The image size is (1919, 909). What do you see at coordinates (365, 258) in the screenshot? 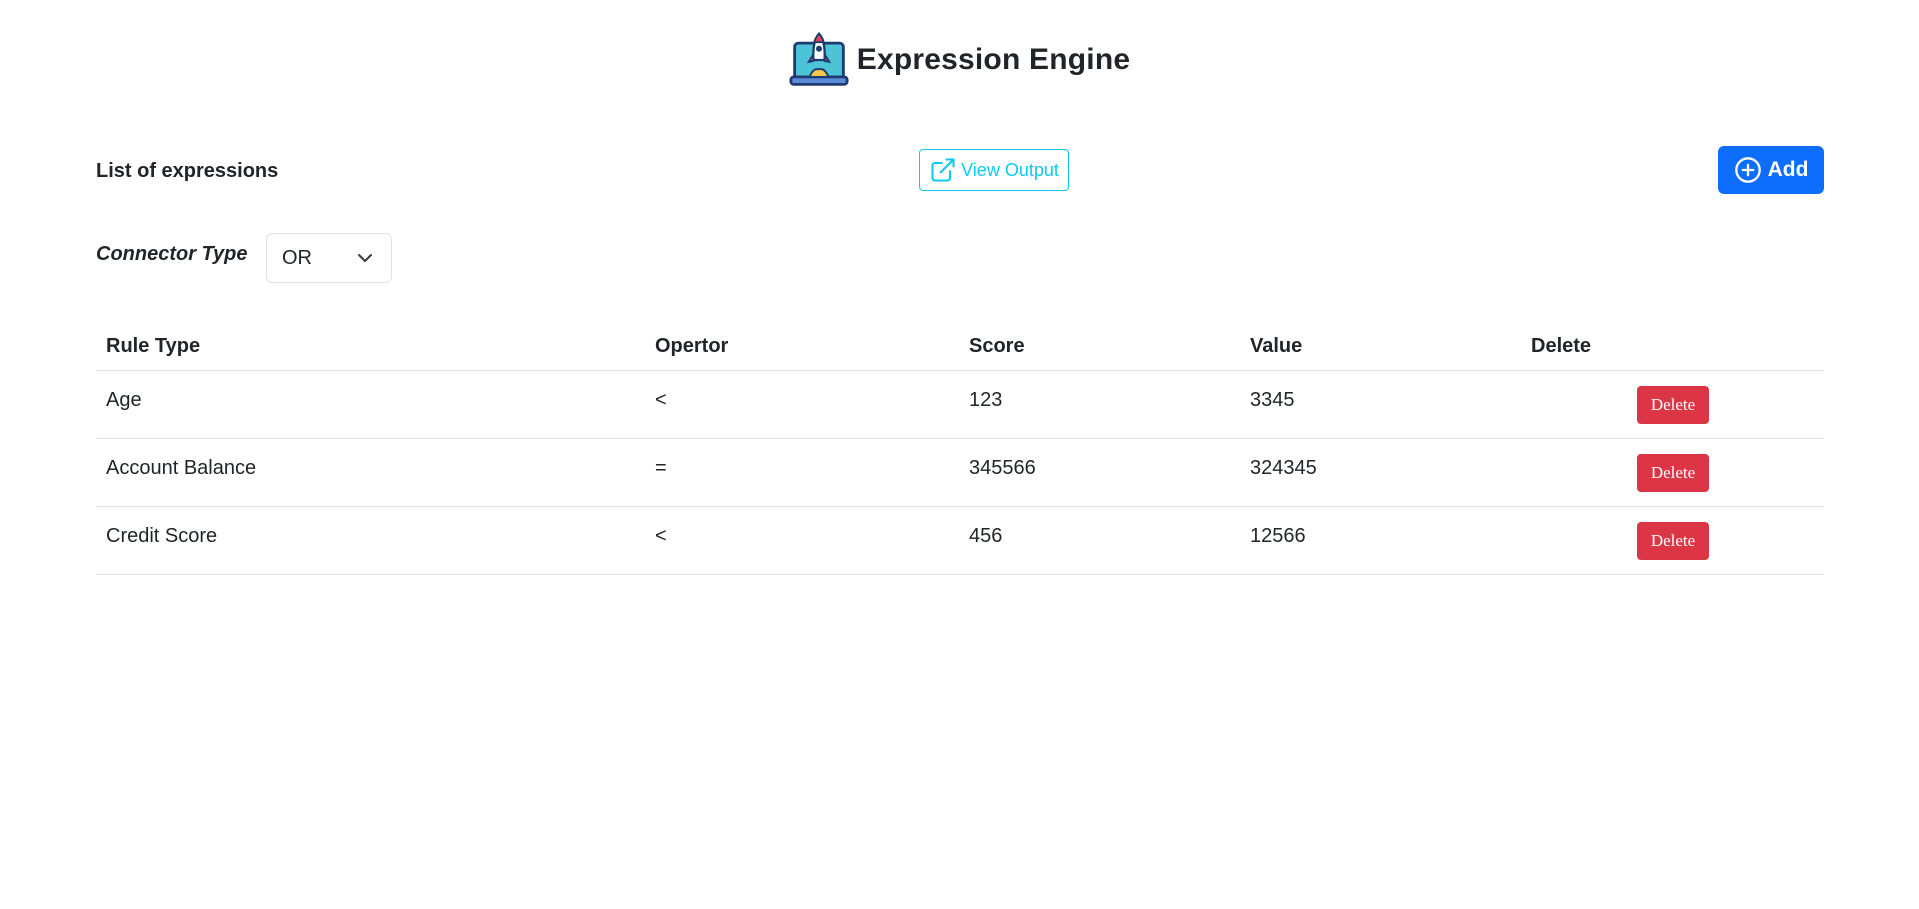
I see `chevron-down-icon` at bounding box center [365, 258].